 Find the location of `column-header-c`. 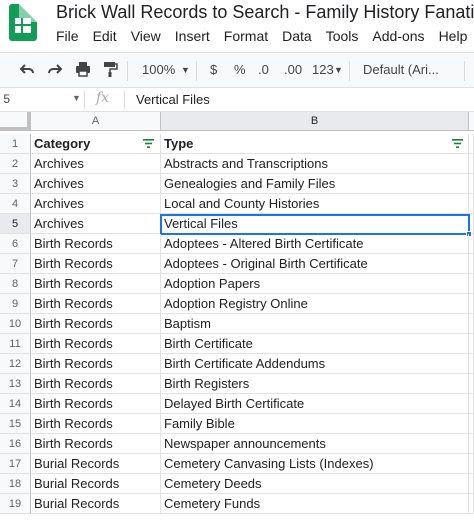

column-header-c is located at coordinates (471, 121).